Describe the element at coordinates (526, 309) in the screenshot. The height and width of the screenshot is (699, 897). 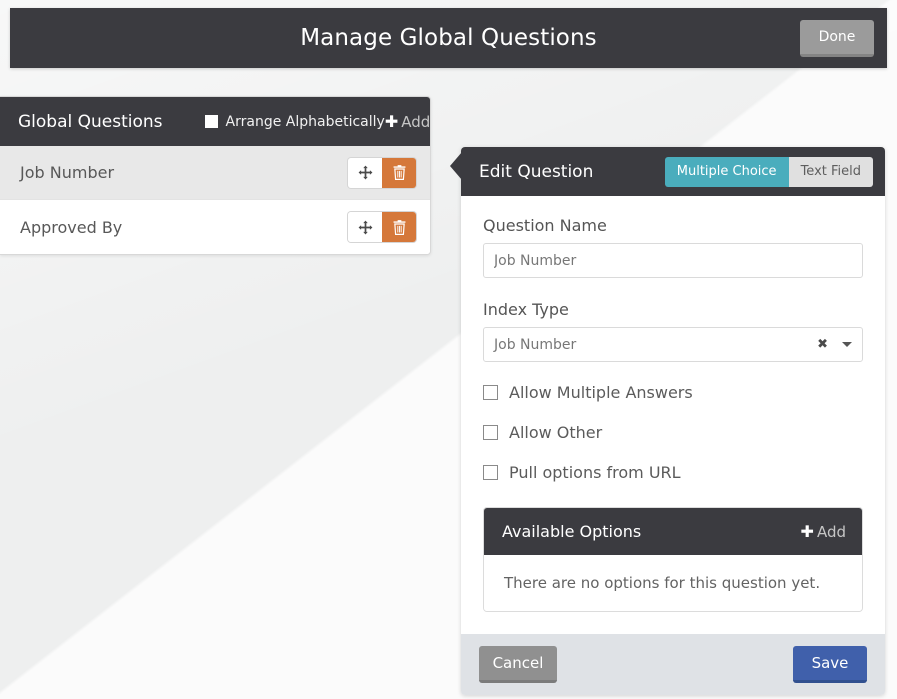
I see `index-type-field-label: Index Type` at that location.